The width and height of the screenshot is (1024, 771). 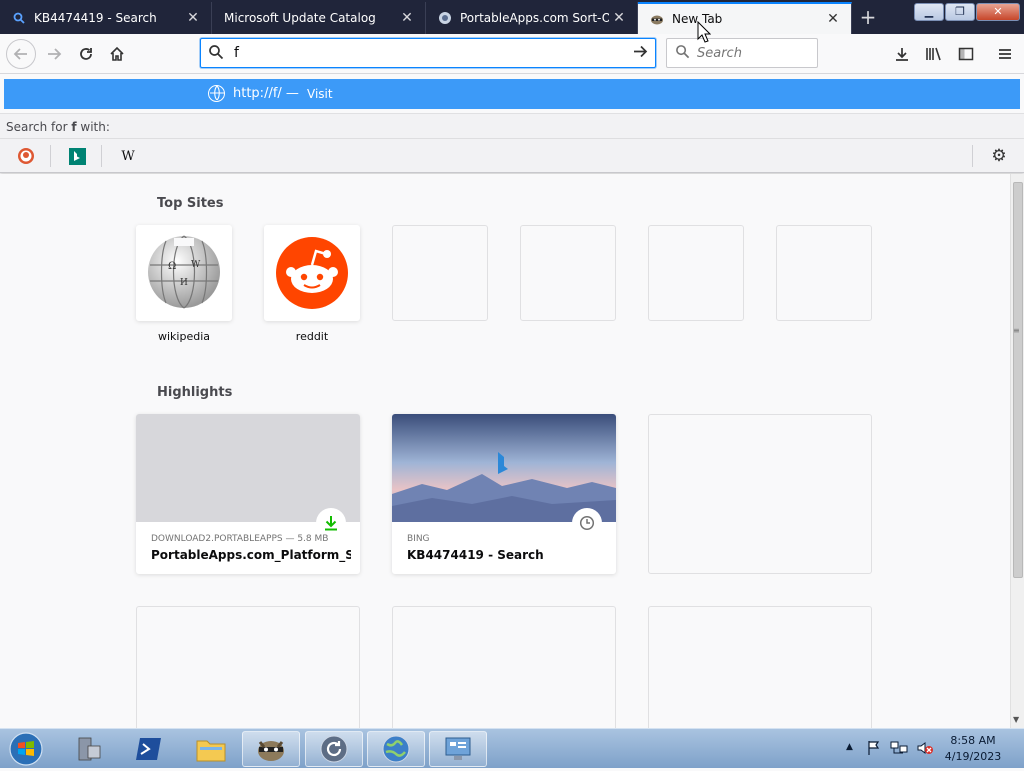 What do you see at coordinates (95, 18) in the screenshot?
I see `tab-title: KB4474419 - Search` at bounding box center [95, 18].